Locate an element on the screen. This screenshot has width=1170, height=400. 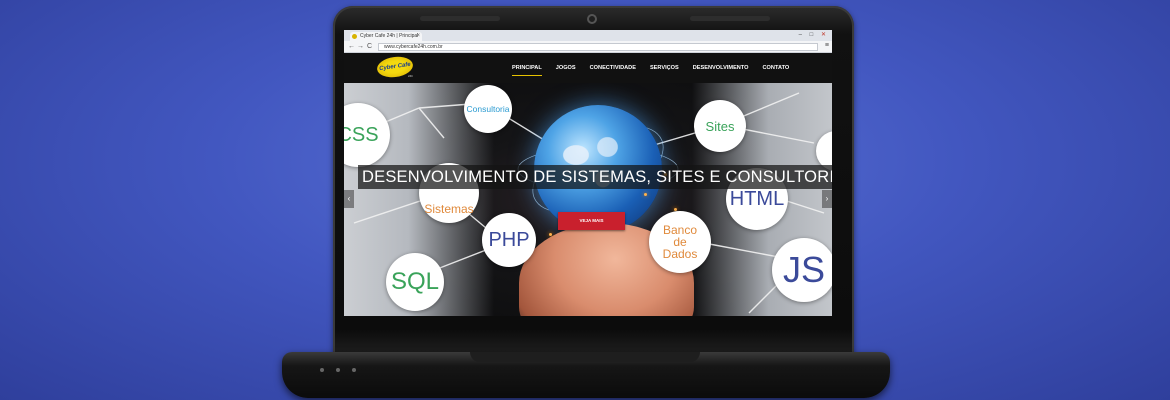
bubble-sql: SQL is located at coordinates (415, 282).